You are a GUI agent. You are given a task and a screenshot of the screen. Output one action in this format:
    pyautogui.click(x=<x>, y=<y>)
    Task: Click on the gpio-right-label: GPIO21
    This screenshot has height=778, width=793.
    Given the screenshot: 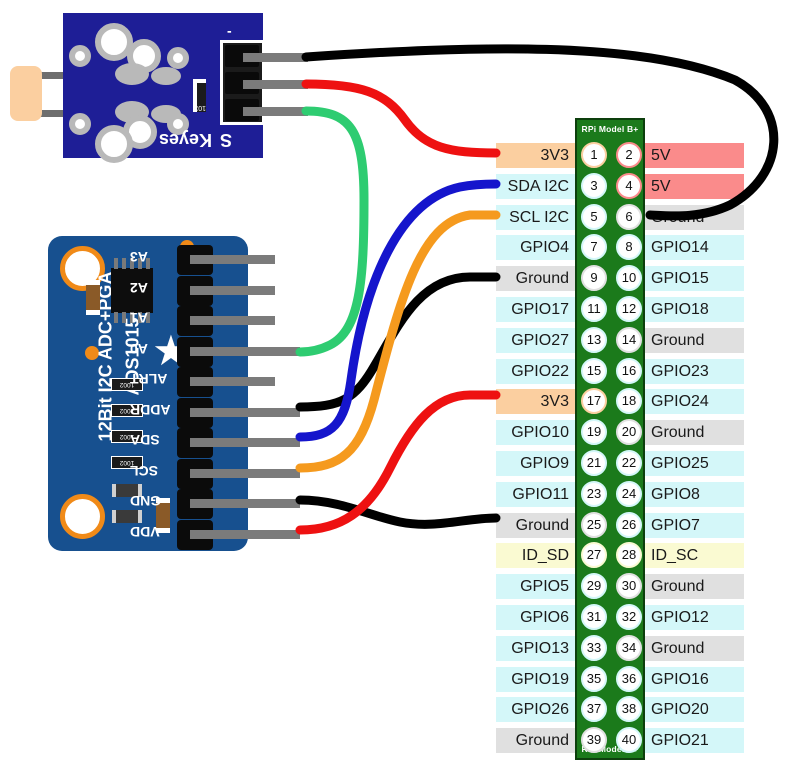 What is the action you would take?
    pyautogui.click(x=694, y=741)
    